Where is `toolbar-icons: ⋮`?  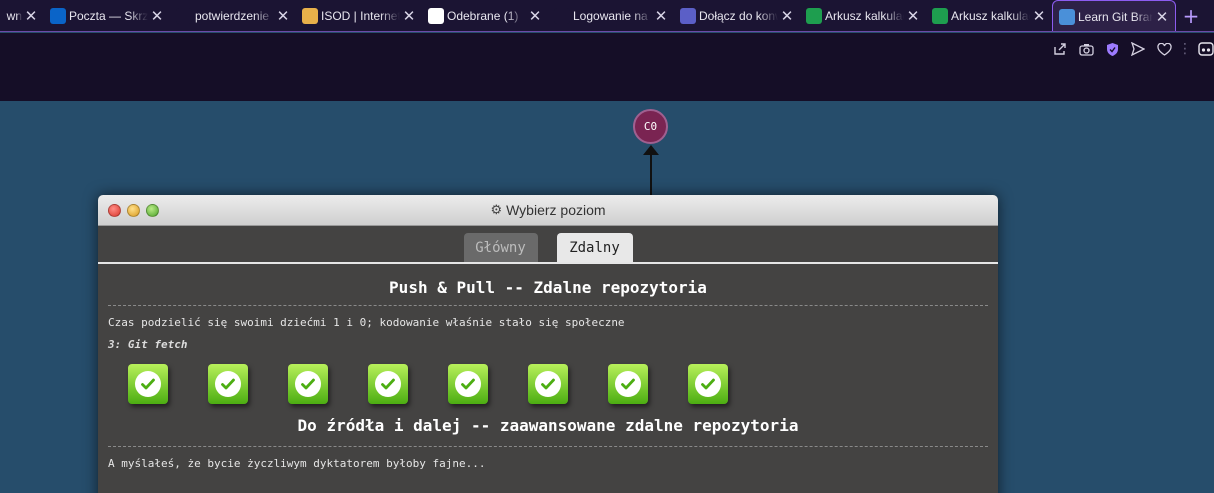
toolbar-icons: ⋮ is located at coordinates (1133, 49).